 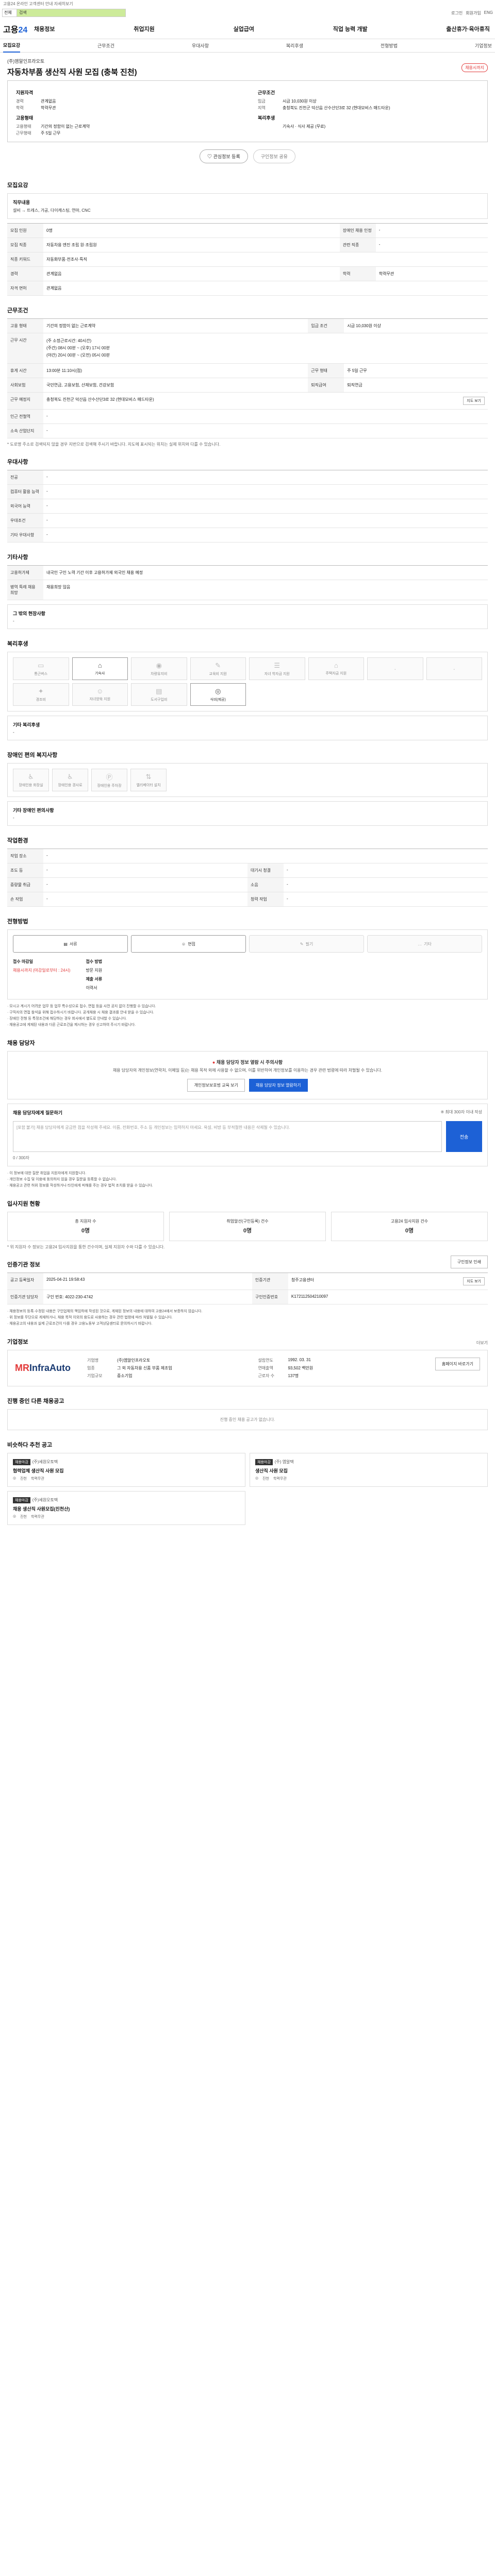 I want to click on tab-conditions: 근무조건, so click(x=106, y=45).